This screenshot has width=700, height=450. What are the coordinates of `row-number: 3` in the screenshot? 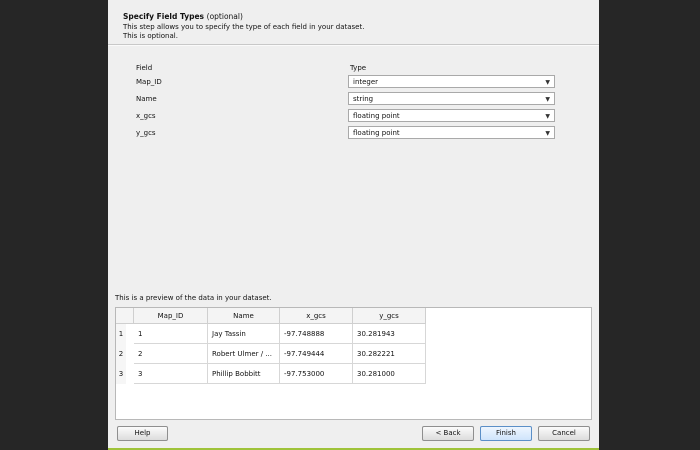 It's located at (121, 374).